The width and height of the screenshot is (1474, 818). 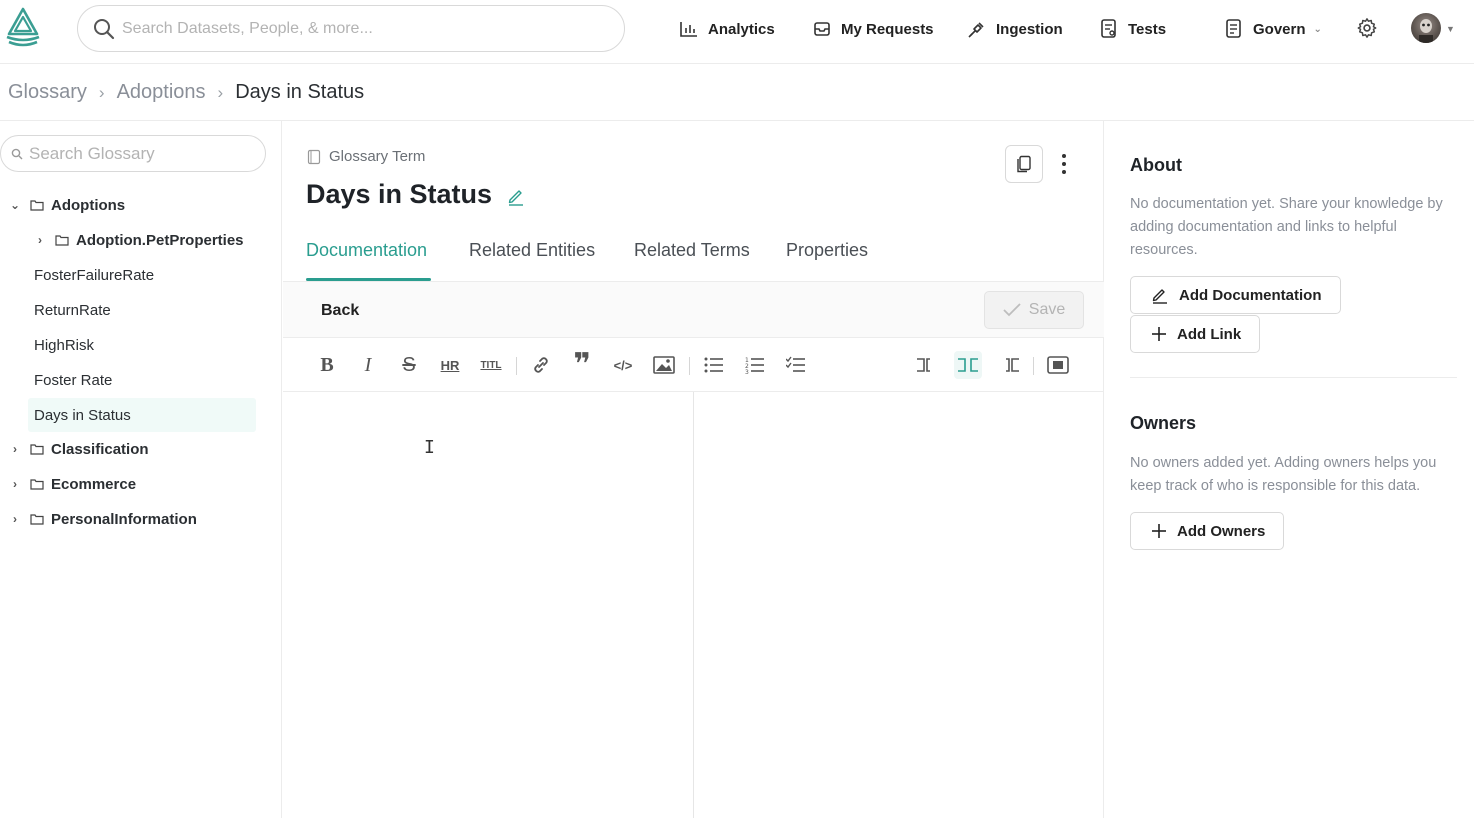 What do you see at coordinates (1058, 365) in the screenshot?
I see `fullscreen-icon` at bounding box center [1058, 365].